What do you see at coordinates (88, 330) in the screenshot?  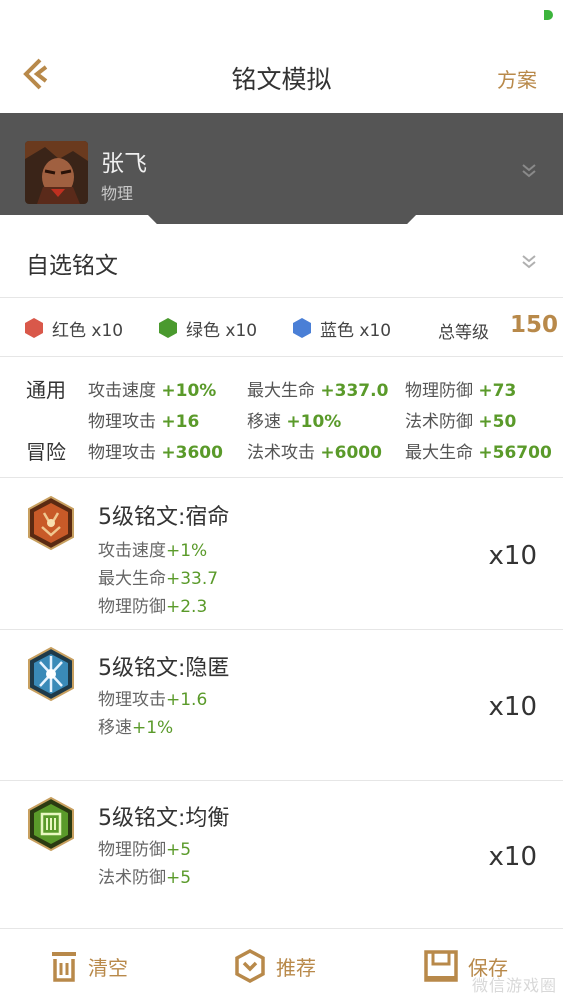 I see `red-count-label: 红色 x10` at bounding box center [88, 330].